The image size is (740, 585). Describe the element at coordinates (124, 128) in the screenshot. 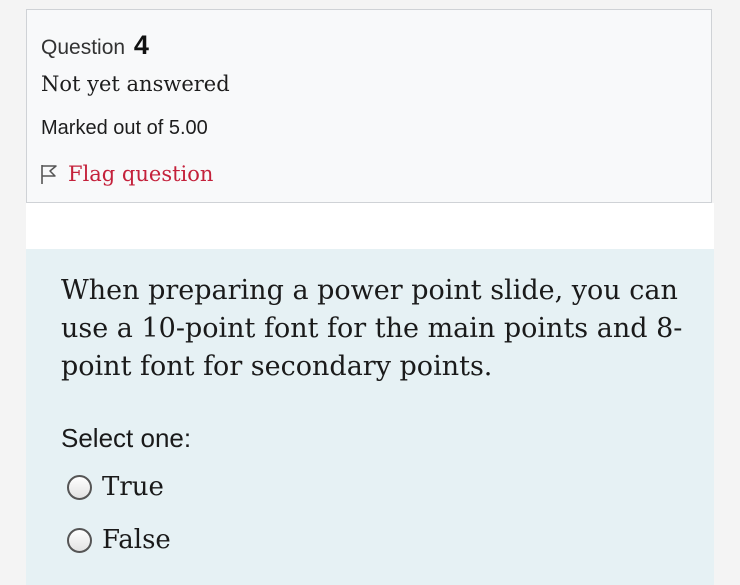

I see `question-grade: Marked out of 5.00` at that location.